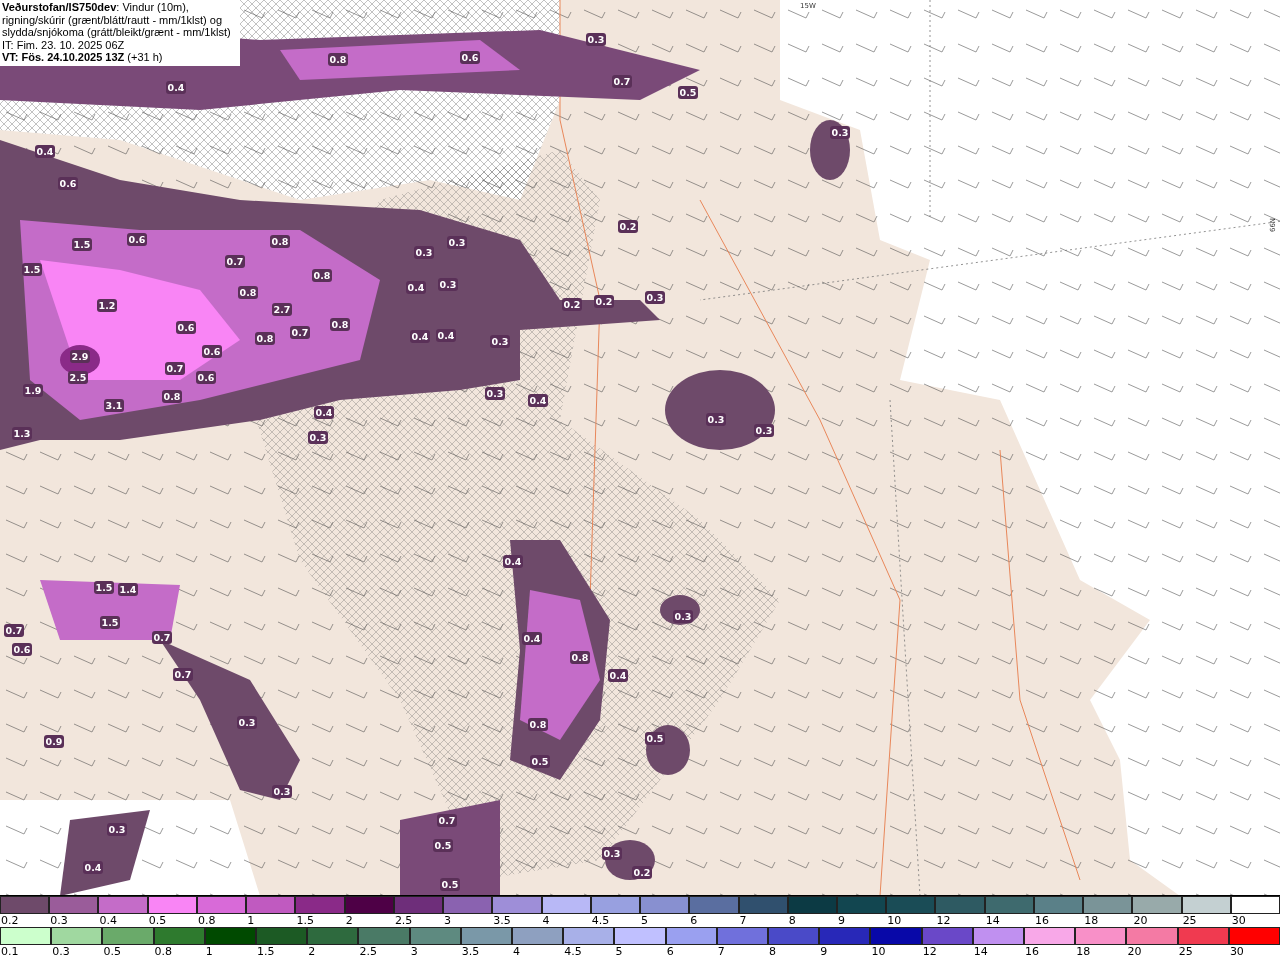 This screenshot has height=958, width=1280. I want to click on legend-label: 1, so click(250, 920).